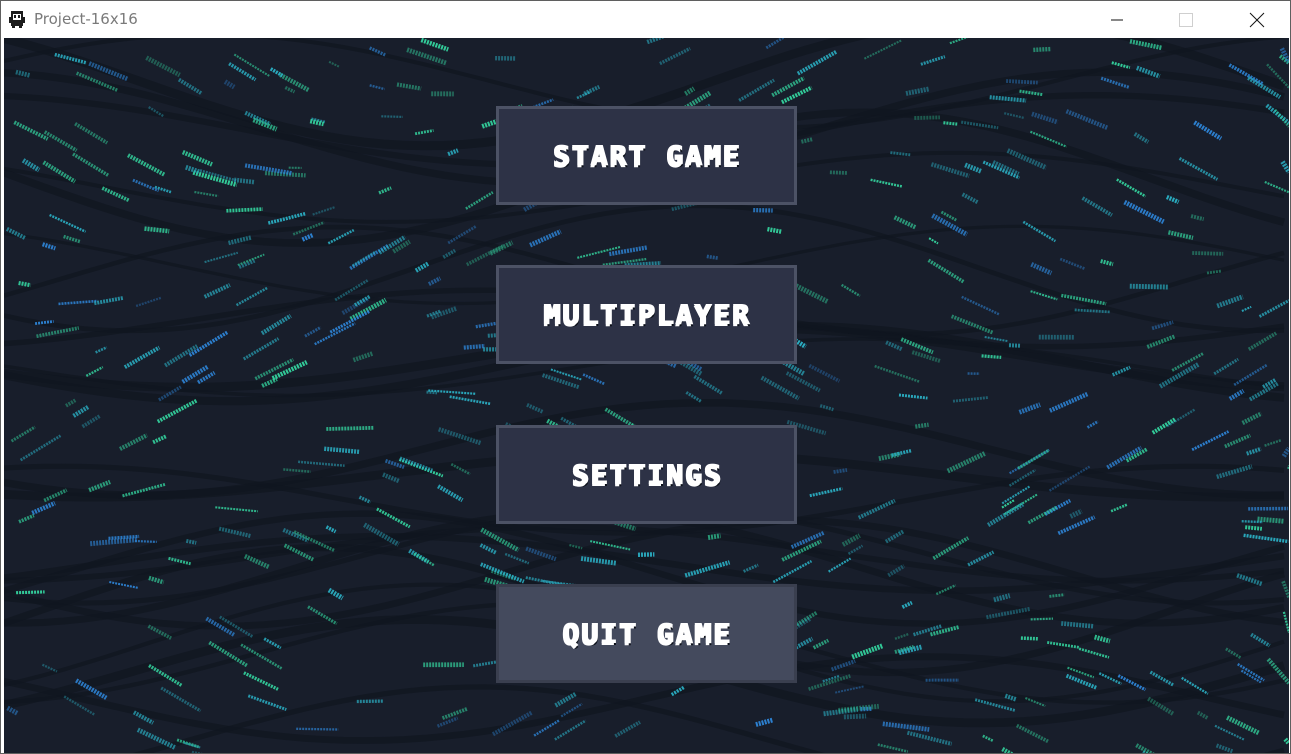  What do you see at coordinates (645, 19) in the screenshot?
I see `title-bar: Project-16x16` at bounding box center [645, 19].